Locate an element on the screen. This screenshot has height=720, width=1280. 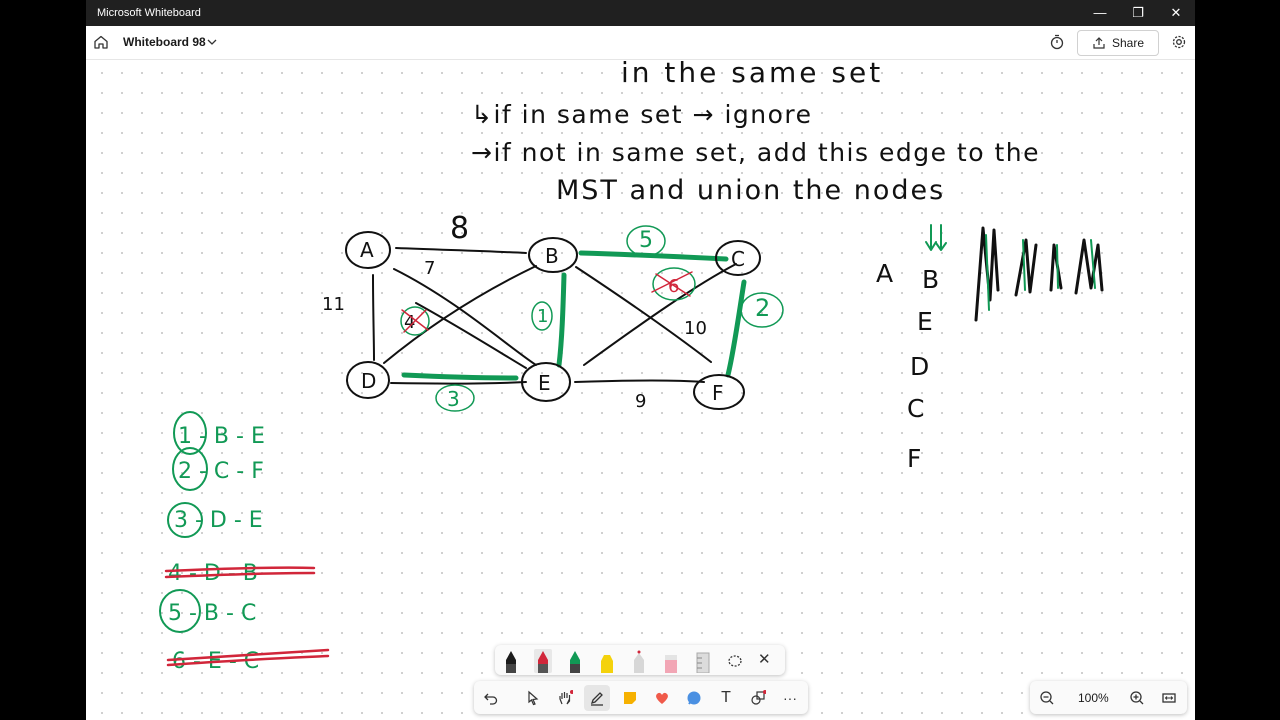
node-a-label: A is located at coordinates (367, 250).